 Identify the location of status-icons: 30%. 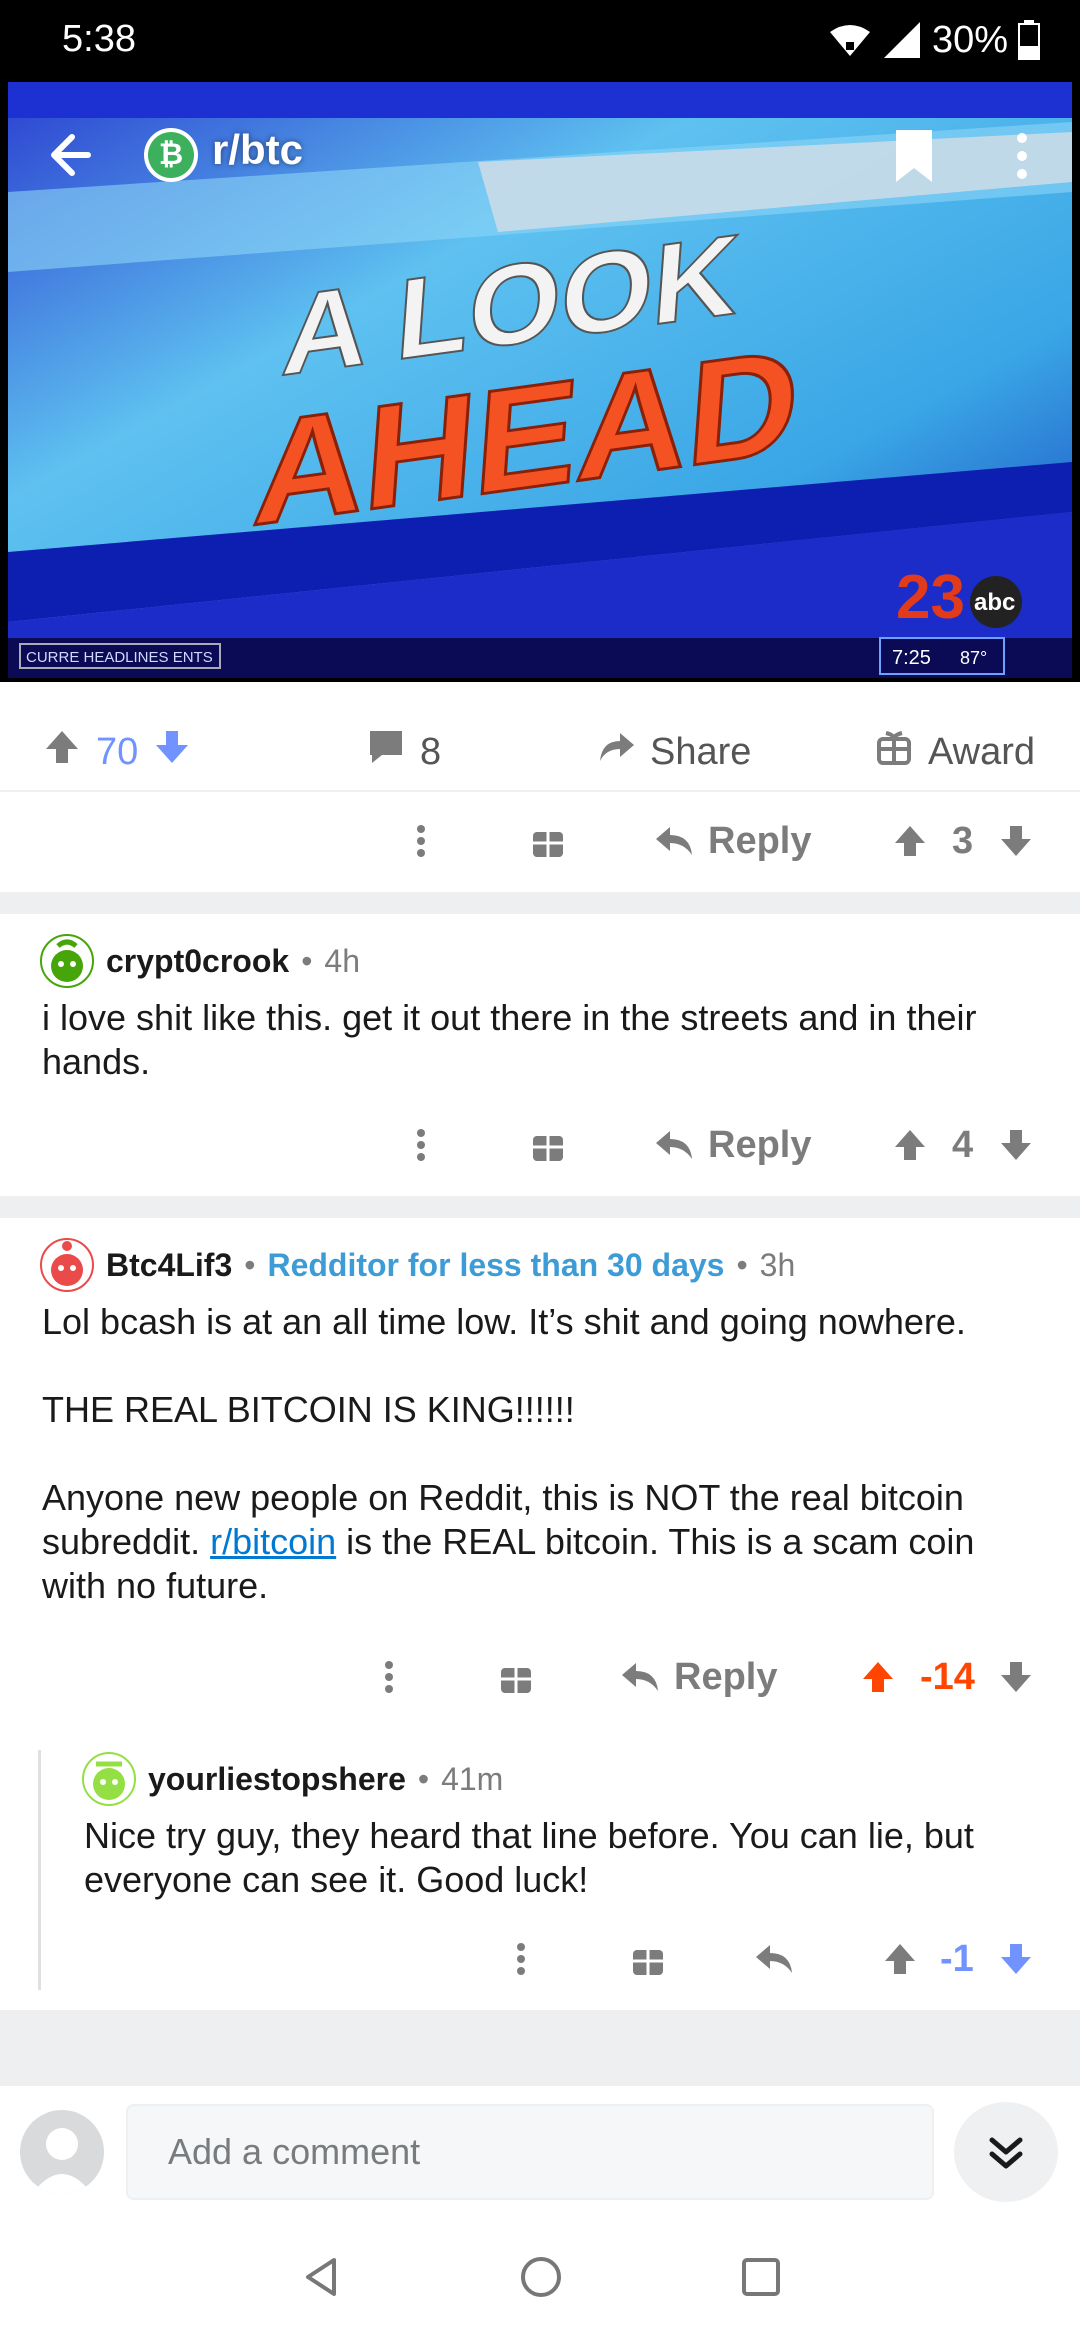
(934, 40).